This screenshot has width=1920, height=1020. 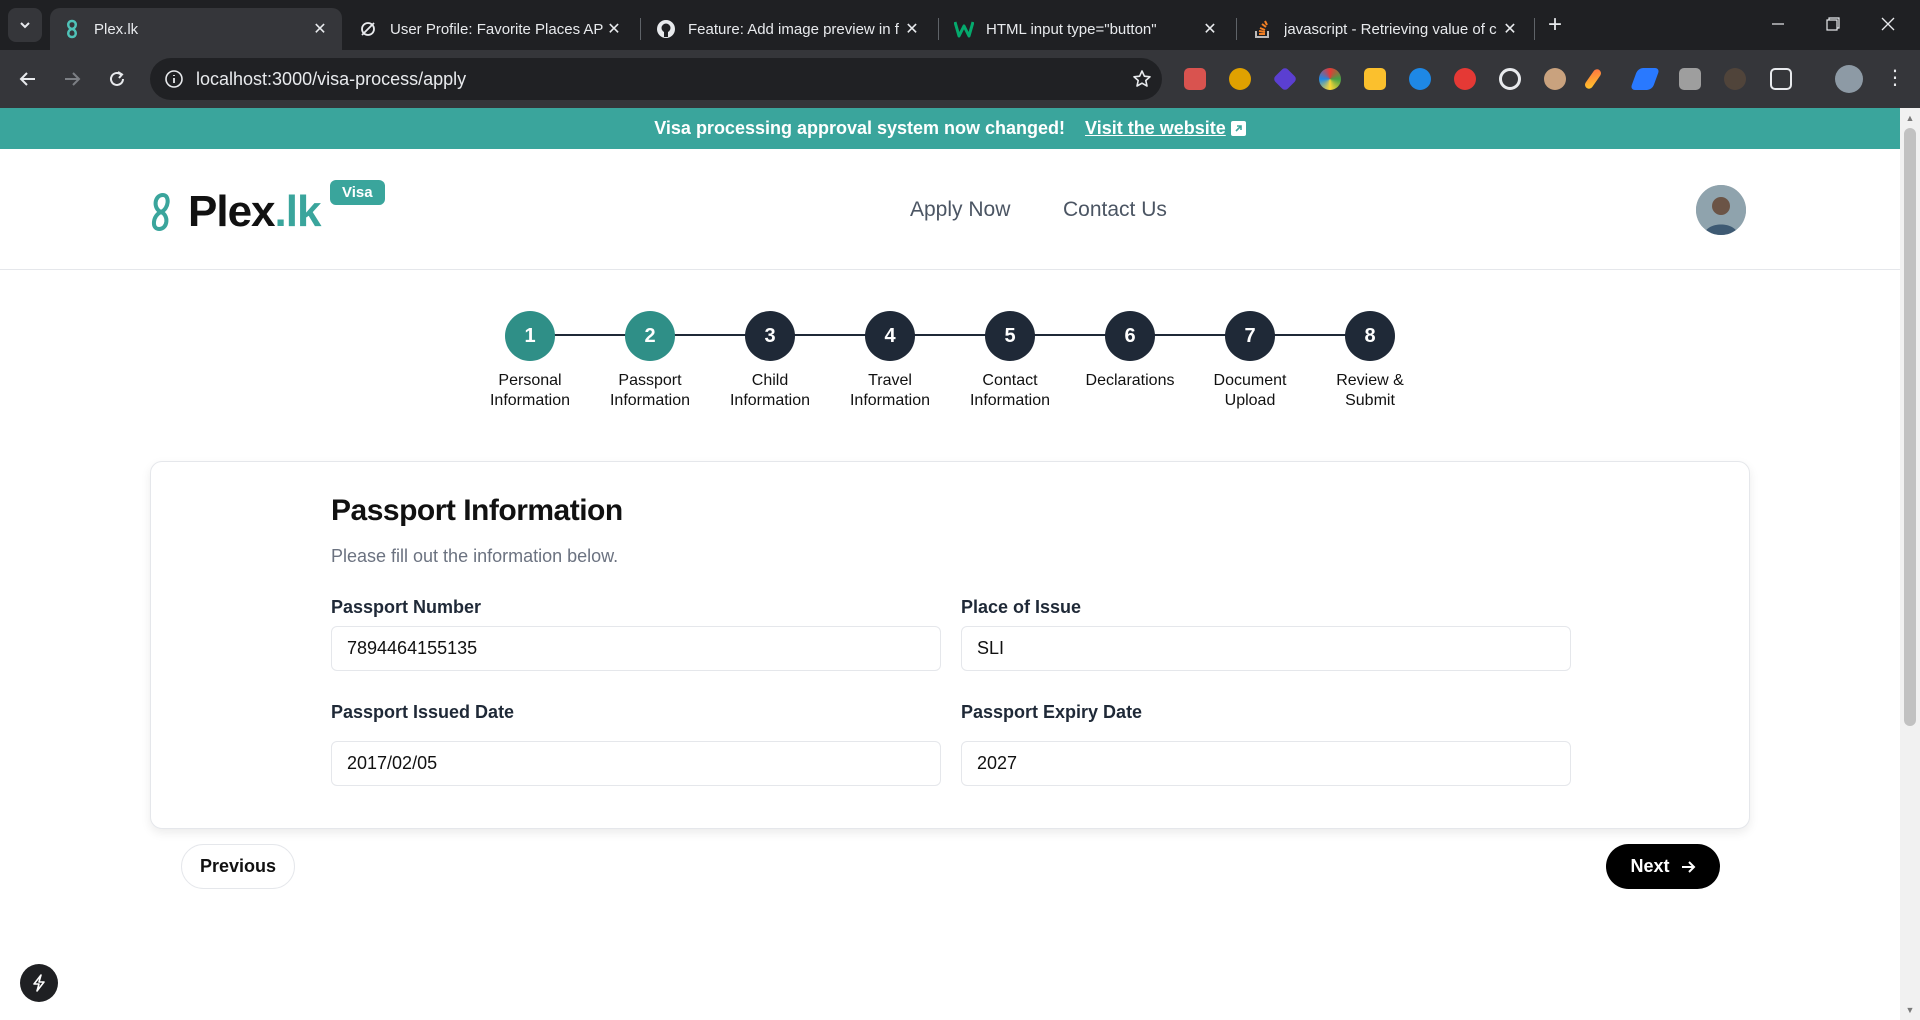 I want to click on next-button: Next, so click(x=1663, y=866).